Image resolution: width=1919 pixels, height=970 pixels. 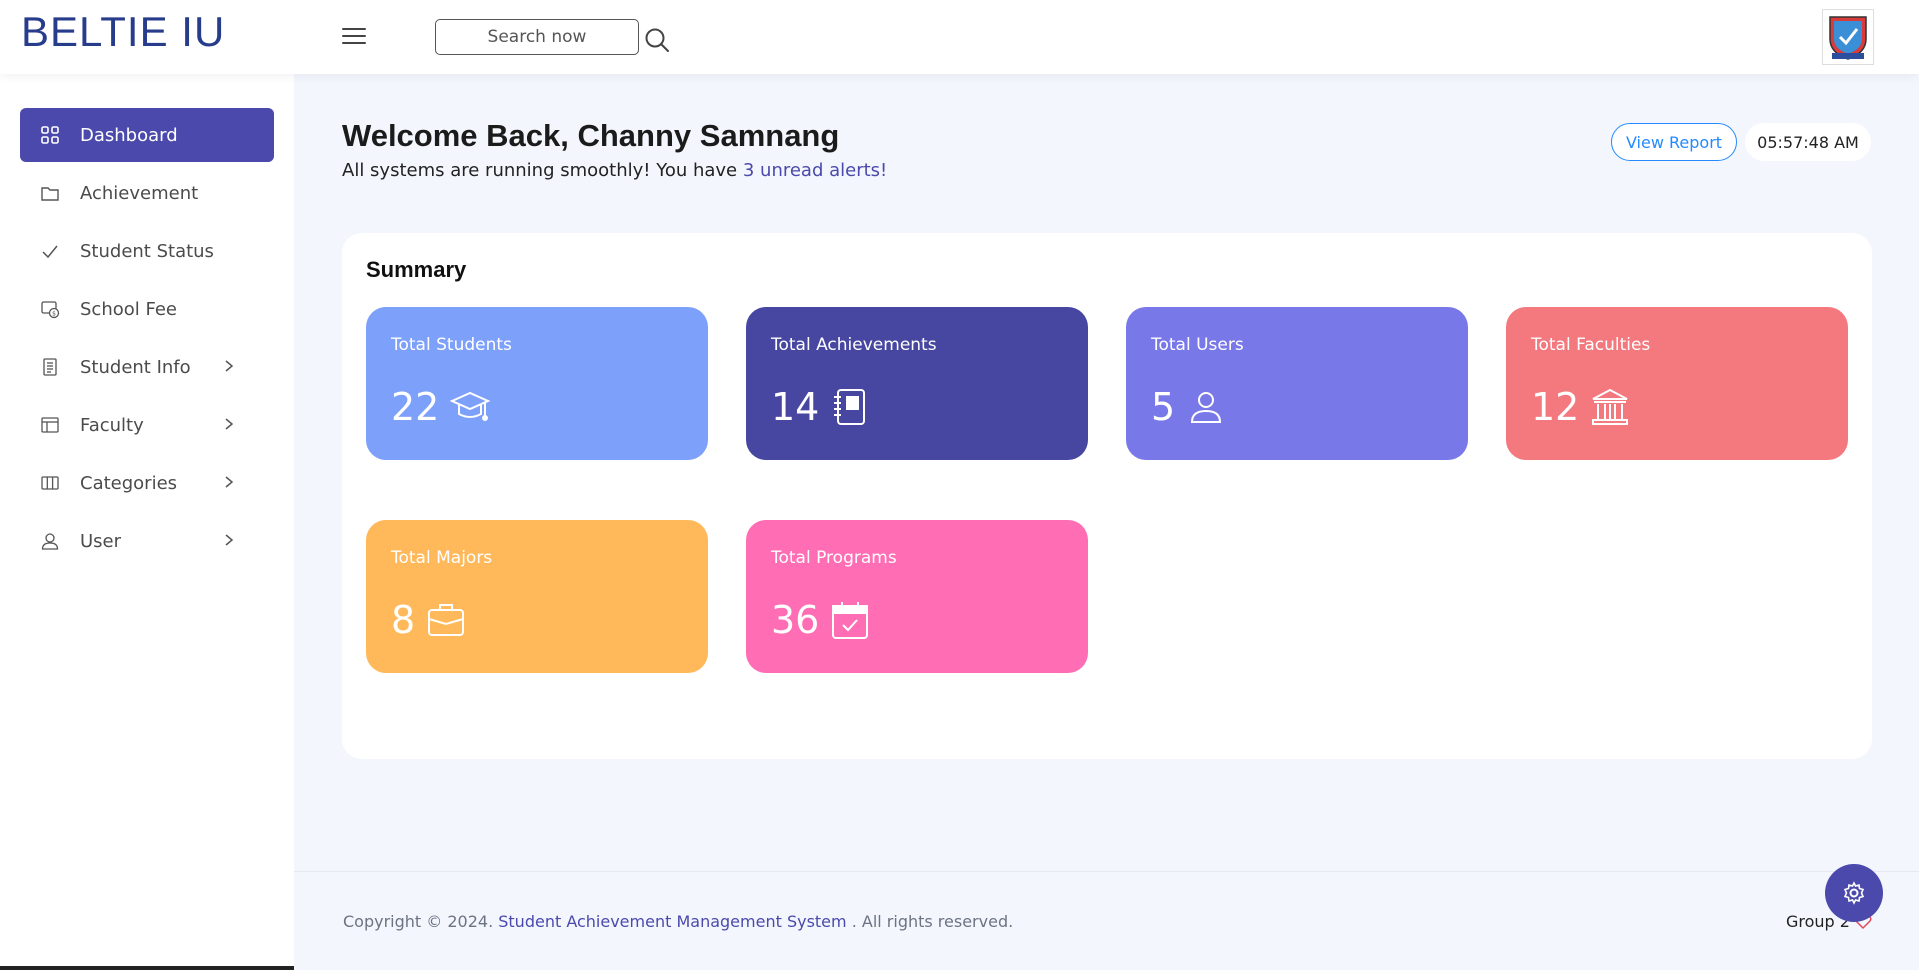 What do you see at coordinates (403, 620) in the screenshot?
I see `stat-value: 8` at bounding box center [403, 620].